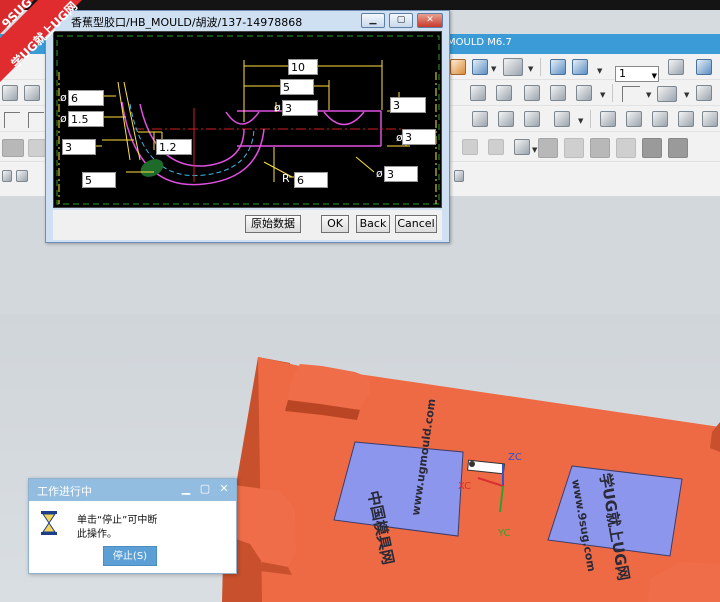 This screenshot has width=720, height=602. Describe the element at coordinates (532, 93) in the screenshot. I see `extrude-icon` at that location.